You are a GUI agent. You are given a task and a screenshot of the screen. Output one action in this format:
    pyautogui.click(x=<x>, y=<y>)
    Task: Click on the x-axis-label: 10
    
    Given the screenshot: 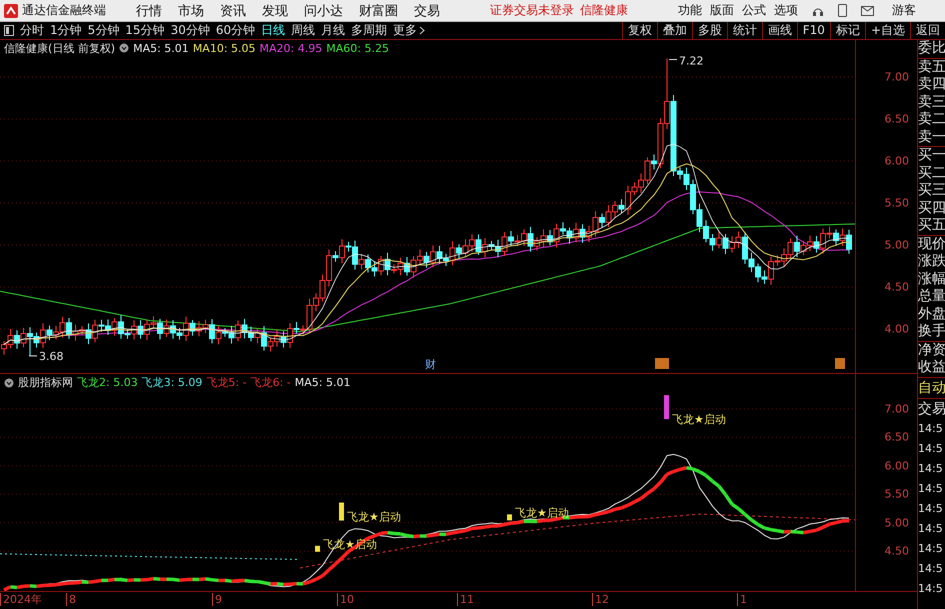 What is the action you would take?
    pyautogui.click(x=345, y=599)
    